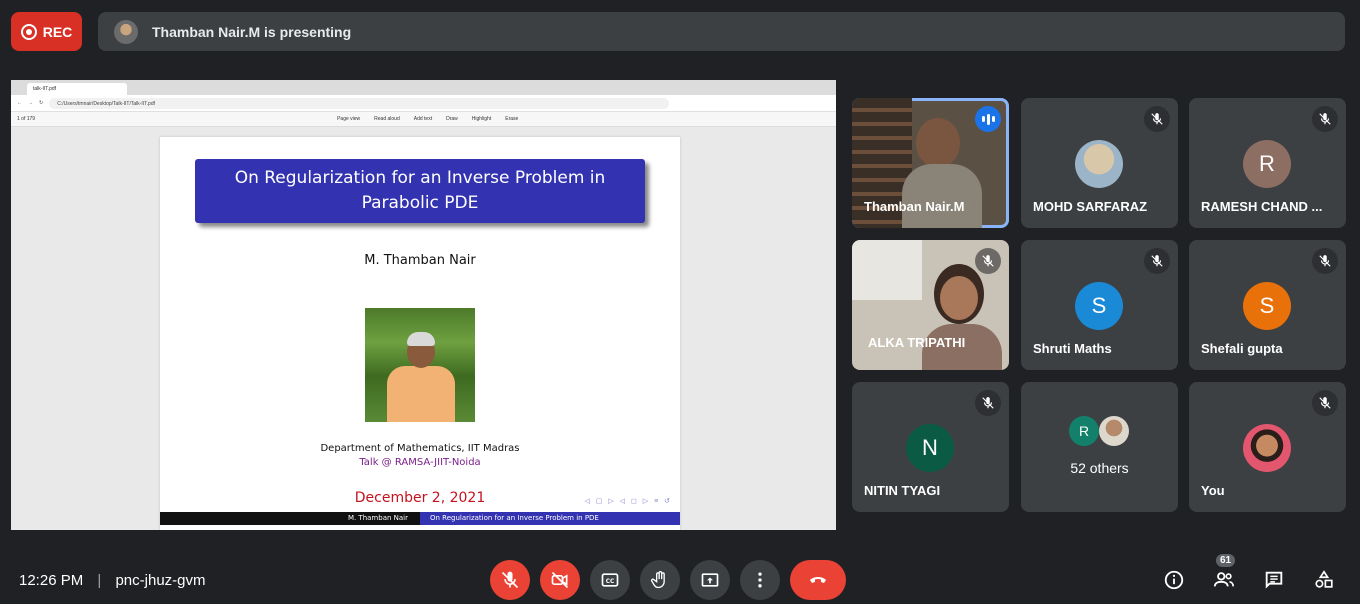 The height and width of the screenshot is (604, 1360). What do you see at coordinates (917, 342) in the screenshot?
I see `participant-name: ALKA TRIPATHI` at bounding box center [917, 342].